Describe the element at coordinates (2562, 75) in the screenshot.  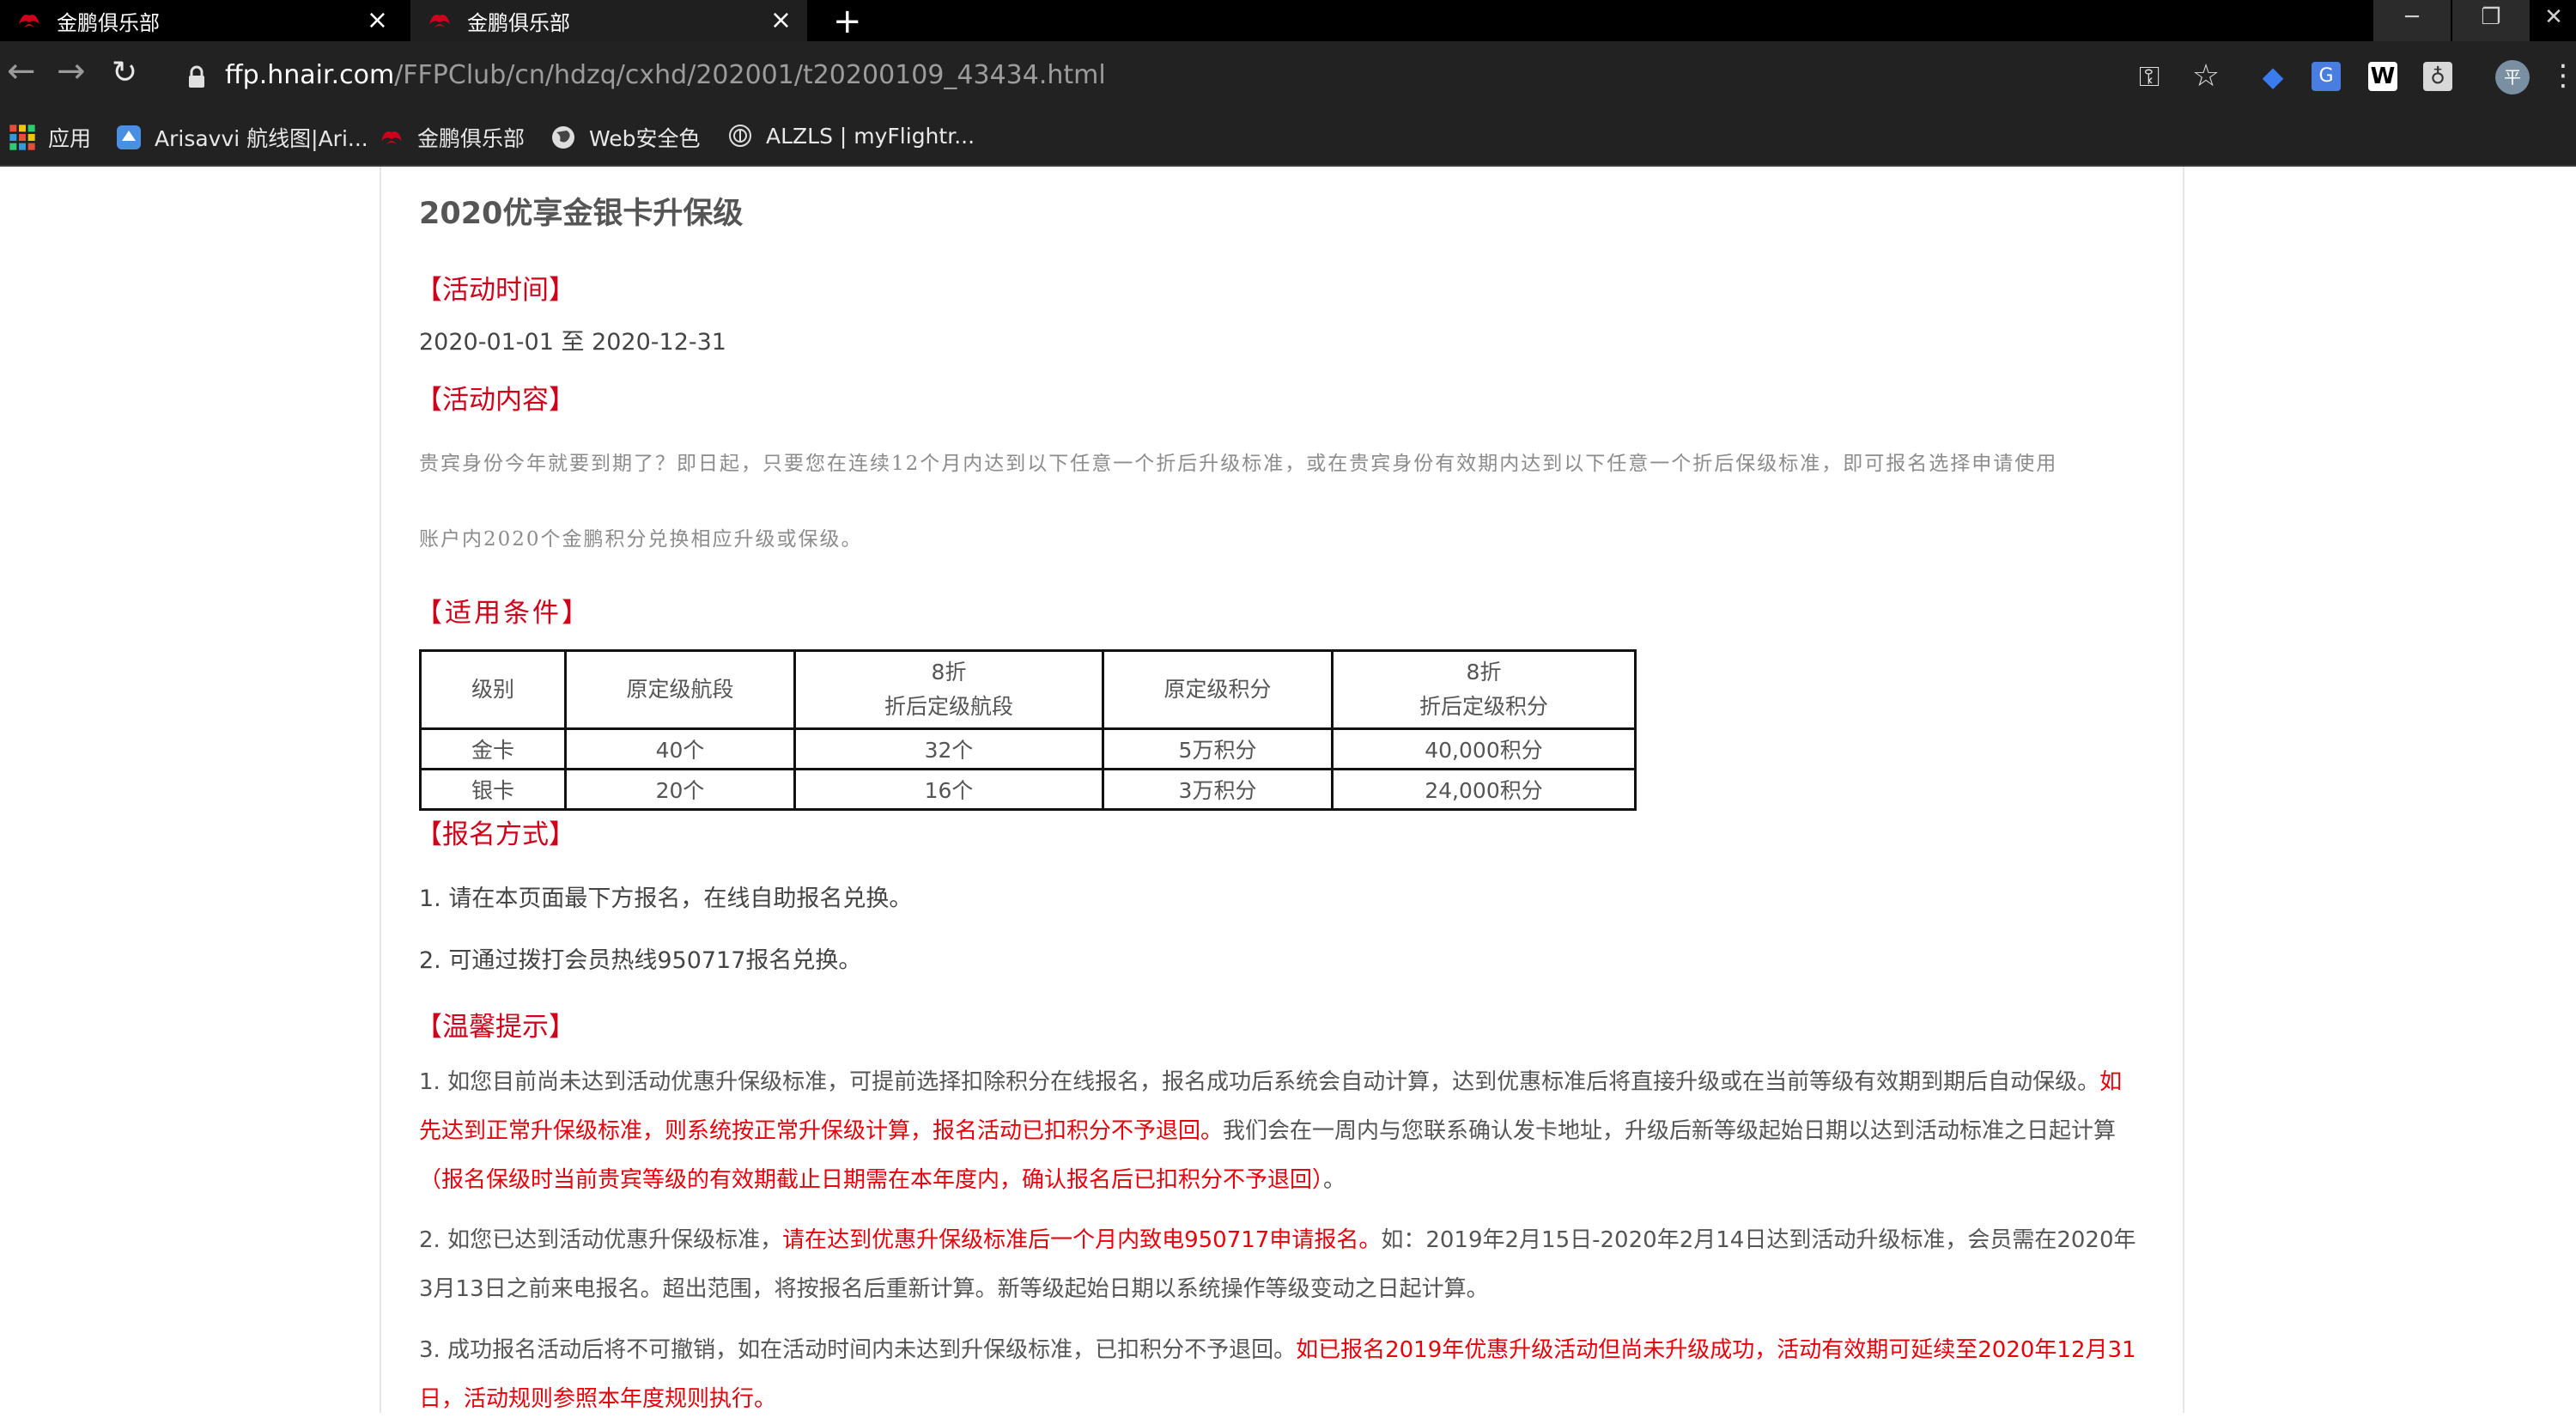
I see `menu-dots-icon: ⋮` at that location.